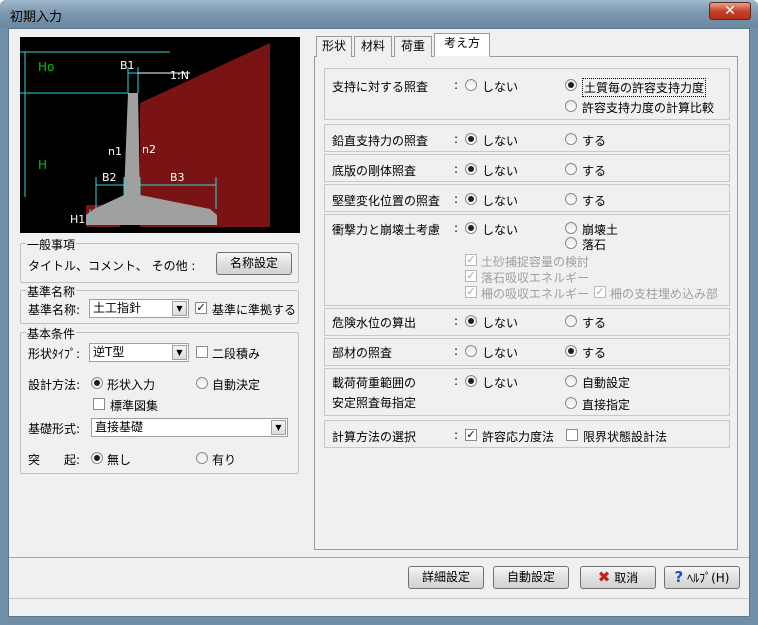 The height and width of the screenshot is (625, 758). I want to click on help-button: ? ﾍﾙﾌﾟ(H), so click(702, 577).